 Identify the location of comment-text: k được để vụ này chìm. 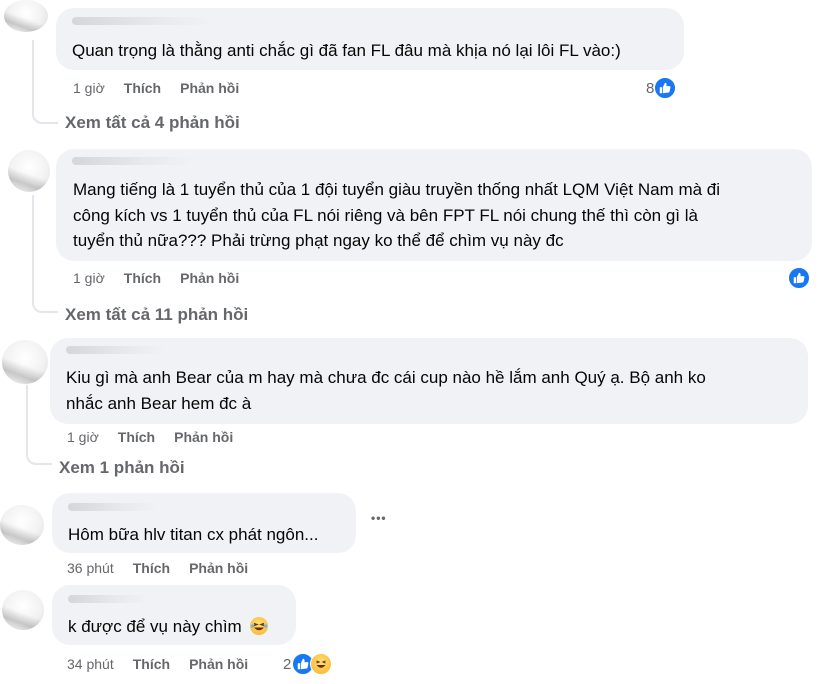
(168, 627).